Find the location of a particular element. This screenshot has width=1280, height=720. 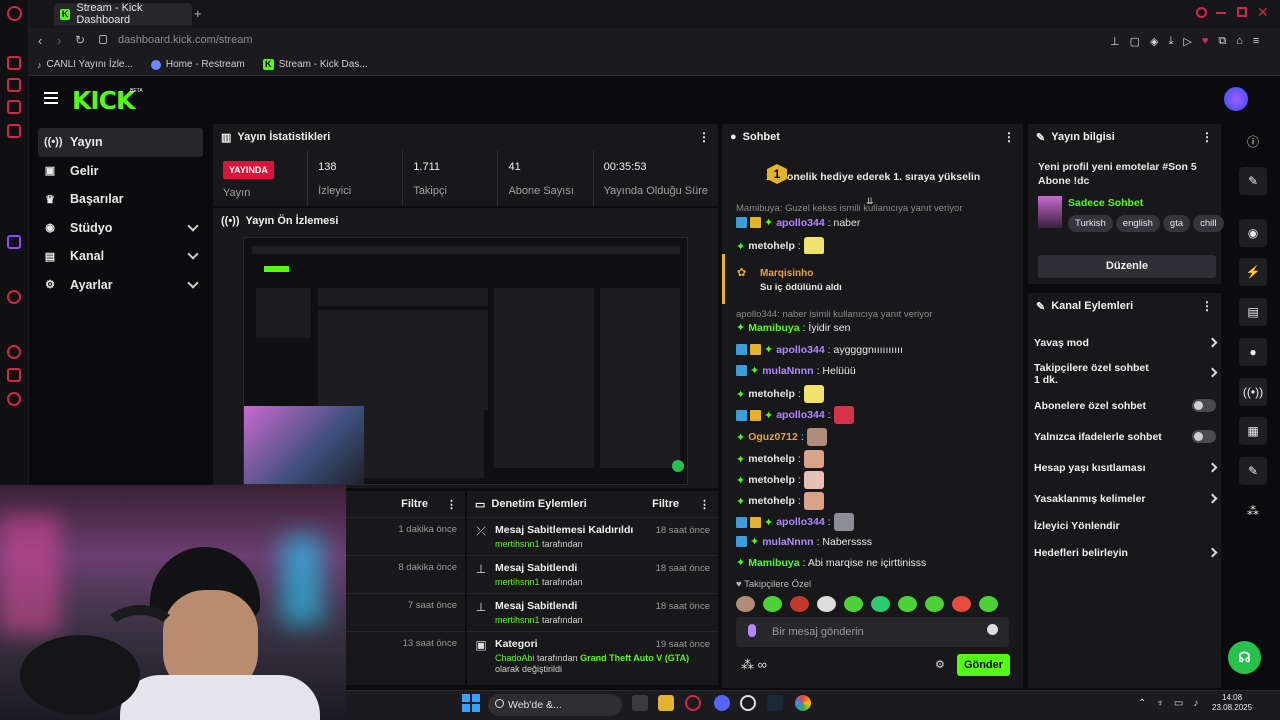

steam-icon is located at coordinates (775, 703).